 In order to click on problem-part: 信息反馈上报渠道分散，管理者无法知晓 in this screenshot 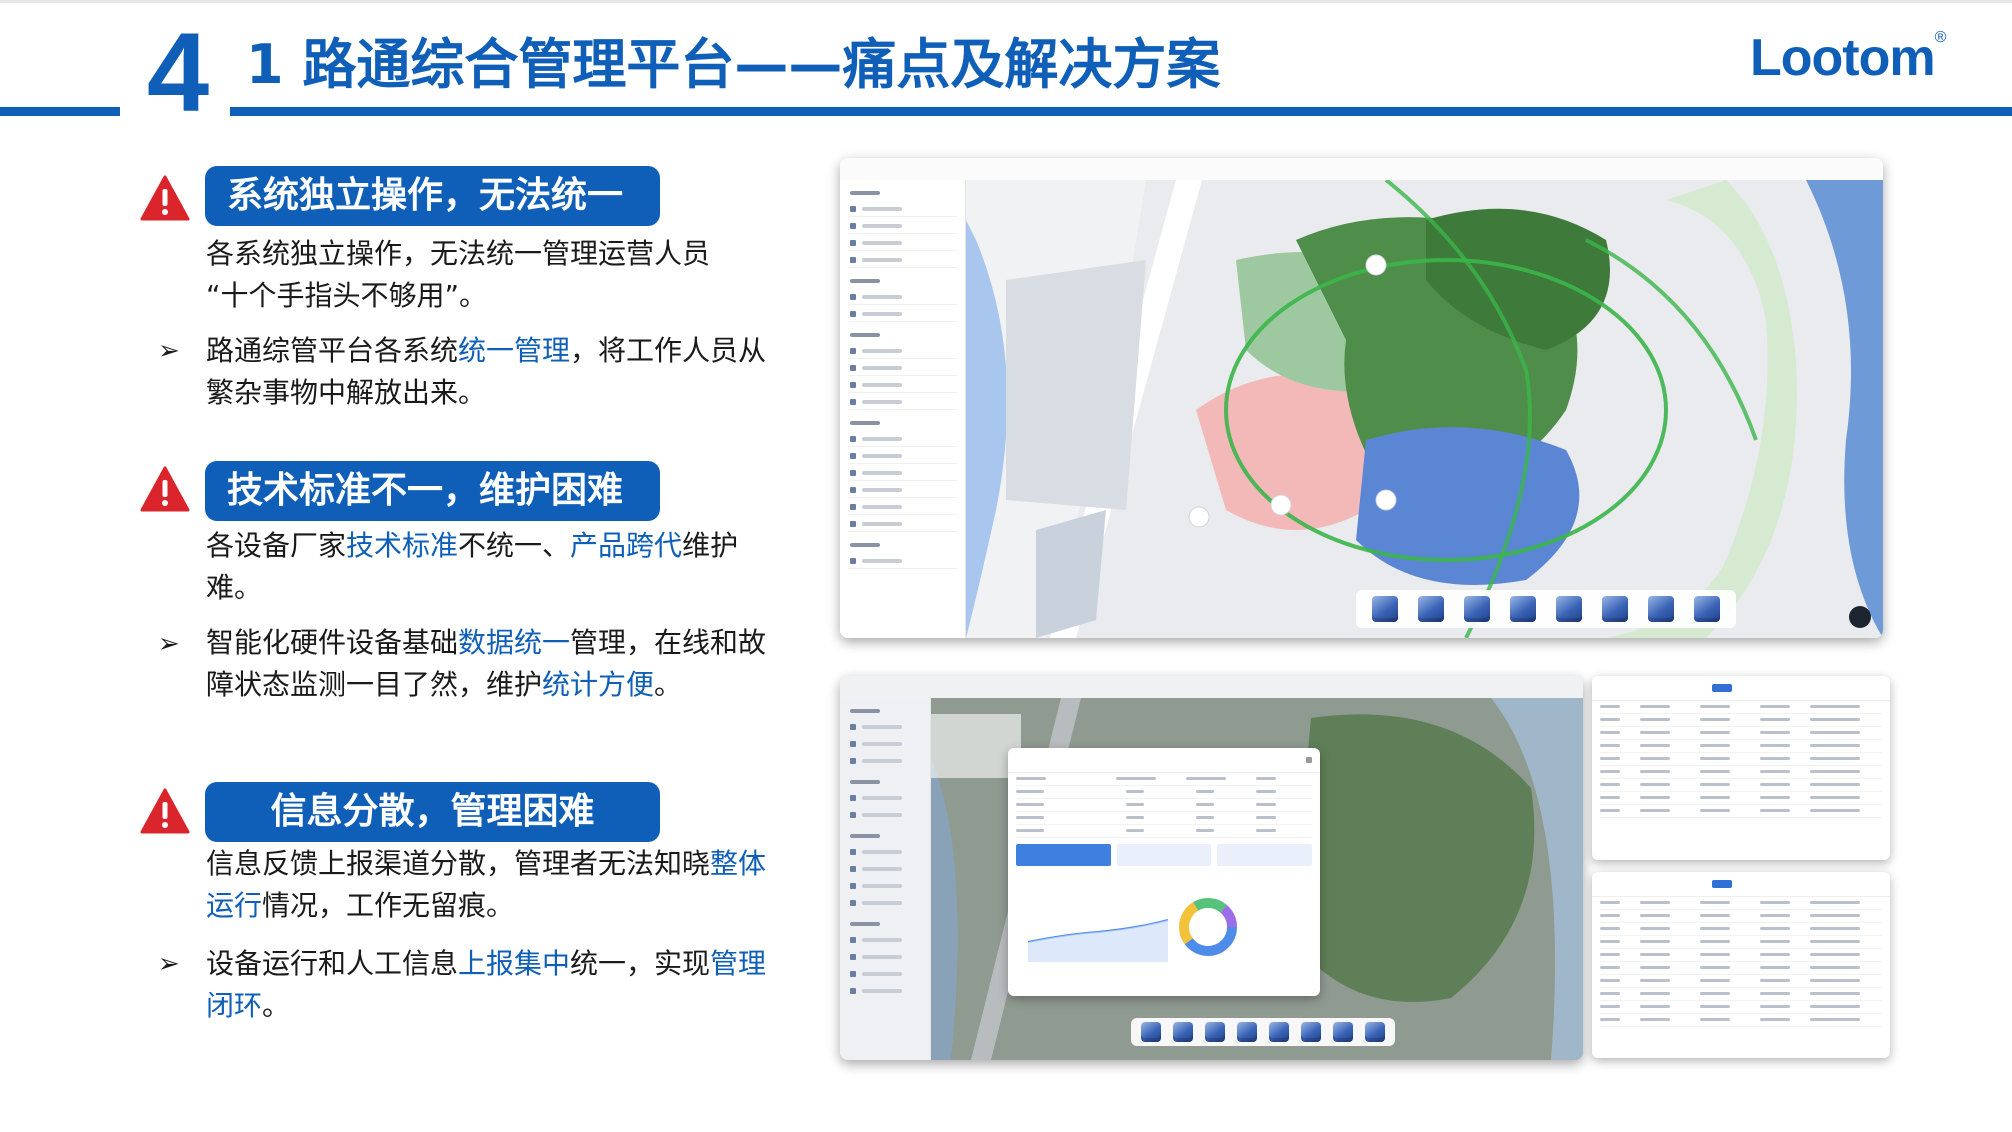, I will do `click(458, 863)`.